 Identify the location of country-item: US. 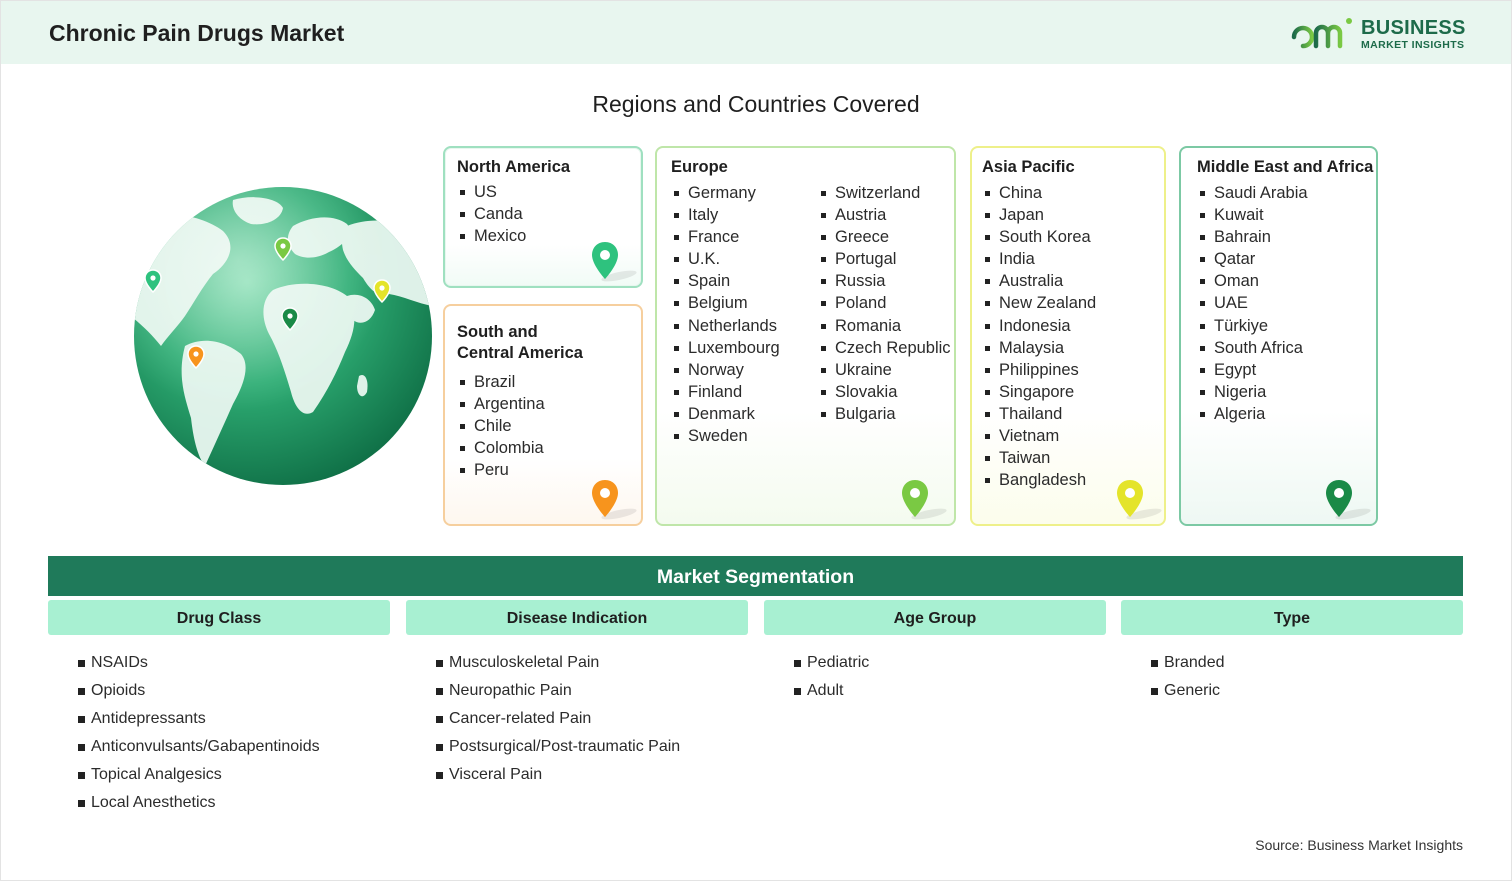
(491, 192).